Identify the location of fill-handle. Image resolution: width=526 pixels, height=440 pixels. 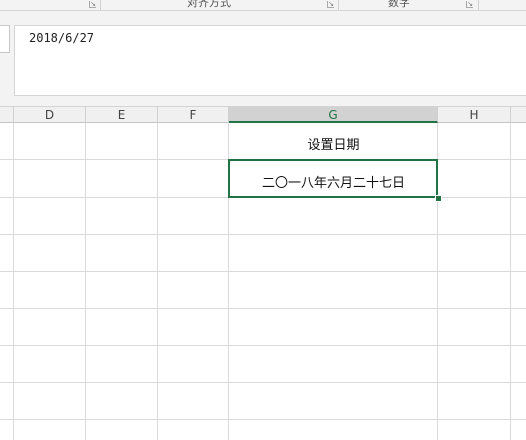
(438, 198).